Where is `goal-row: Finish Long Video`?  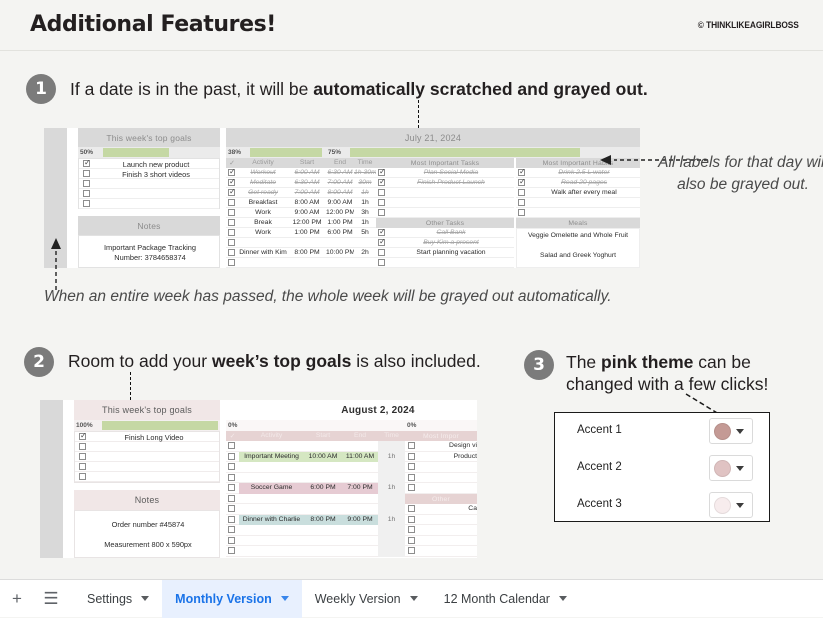
goal-row: Finish Long Video is located at coordinates (147, 436).